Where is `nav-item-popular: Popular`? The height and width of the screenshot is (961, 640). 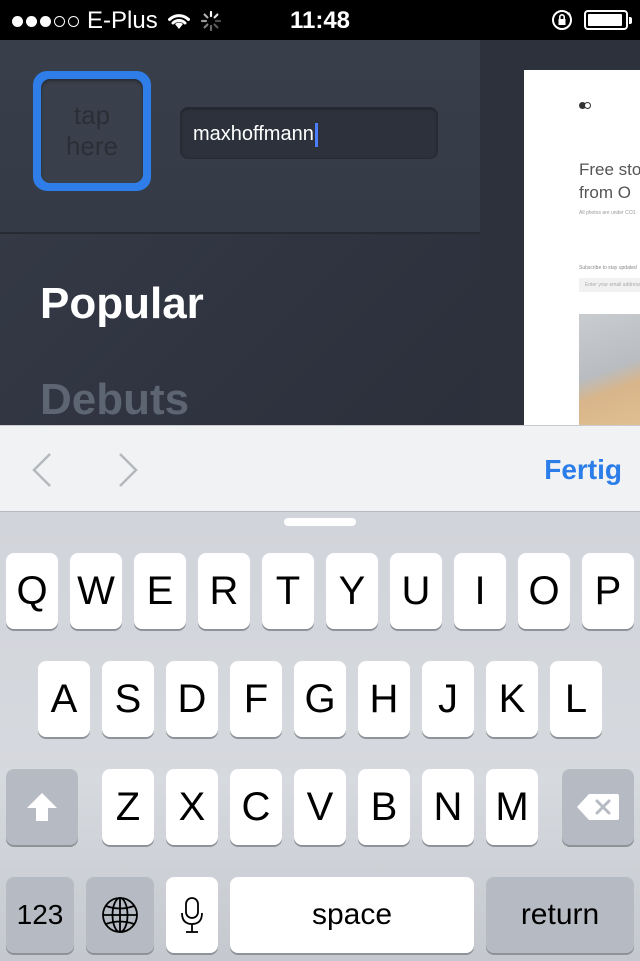
nav-item-popular: Popular is located at coordinates (122, 326).